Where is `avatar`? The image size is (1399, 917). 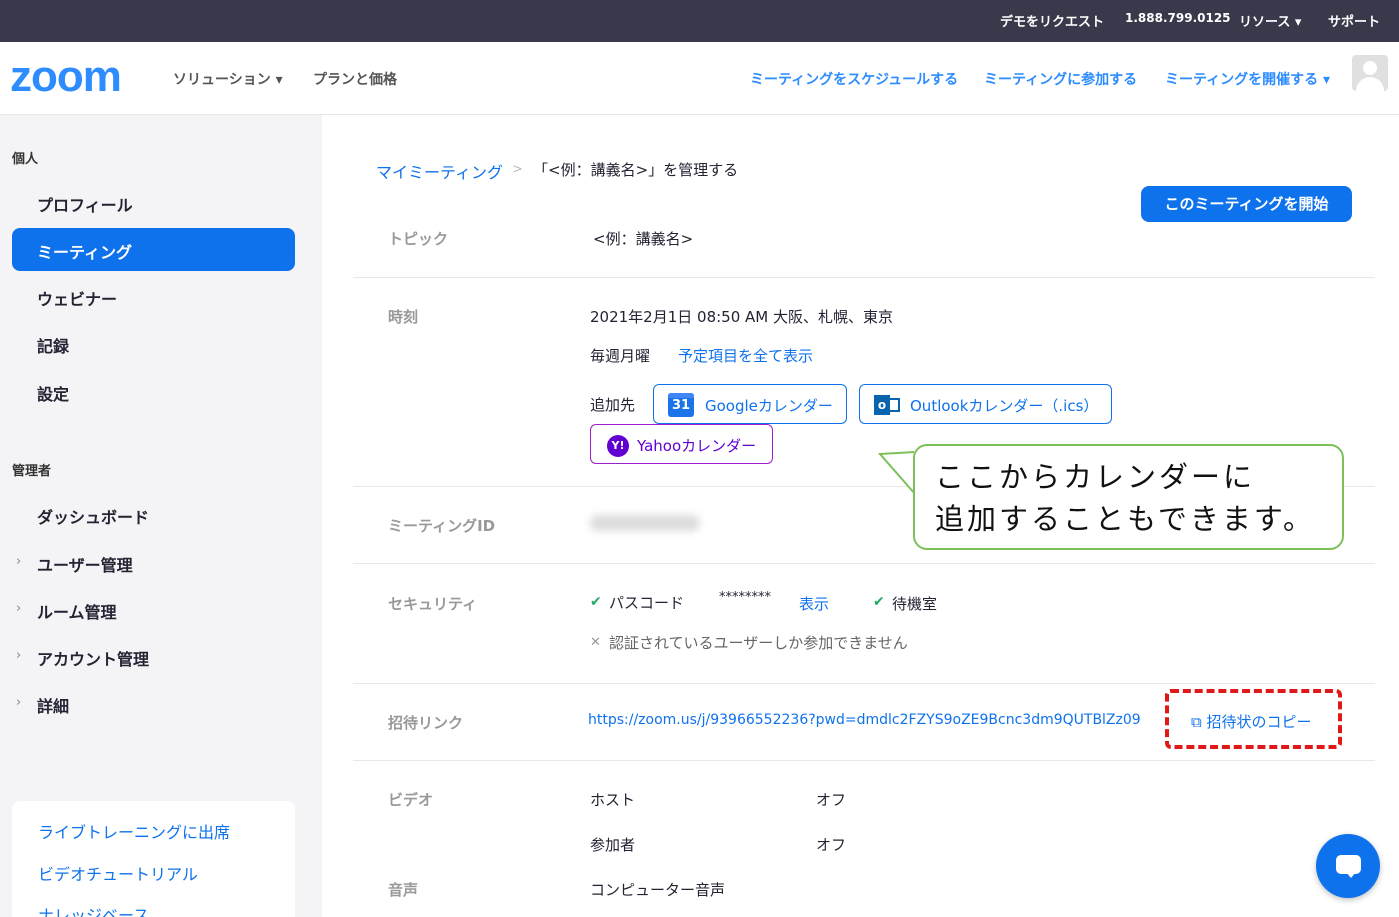 avatar is located at coordinates (1370, 73).